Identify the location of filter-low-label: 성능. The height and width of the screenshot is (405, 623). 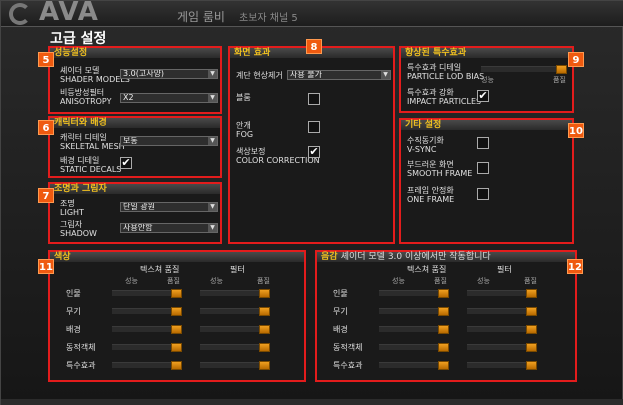
(483, 281).